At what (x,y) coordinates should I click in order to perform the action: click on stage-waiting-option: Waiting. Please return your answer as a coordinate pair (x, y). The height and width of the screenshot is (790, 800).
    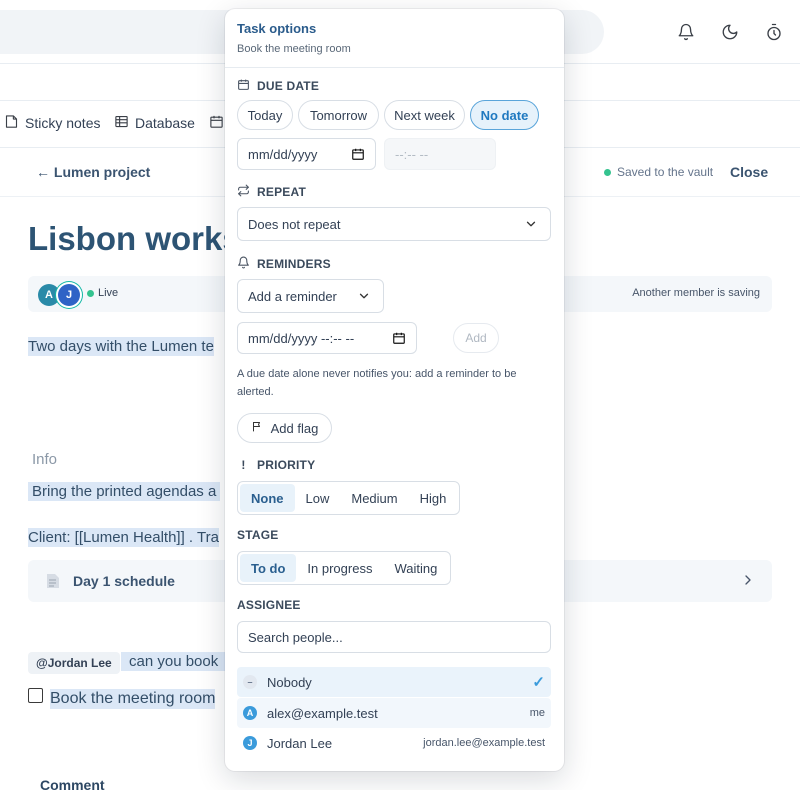
    Looking at the image, I should click on (415, 568).